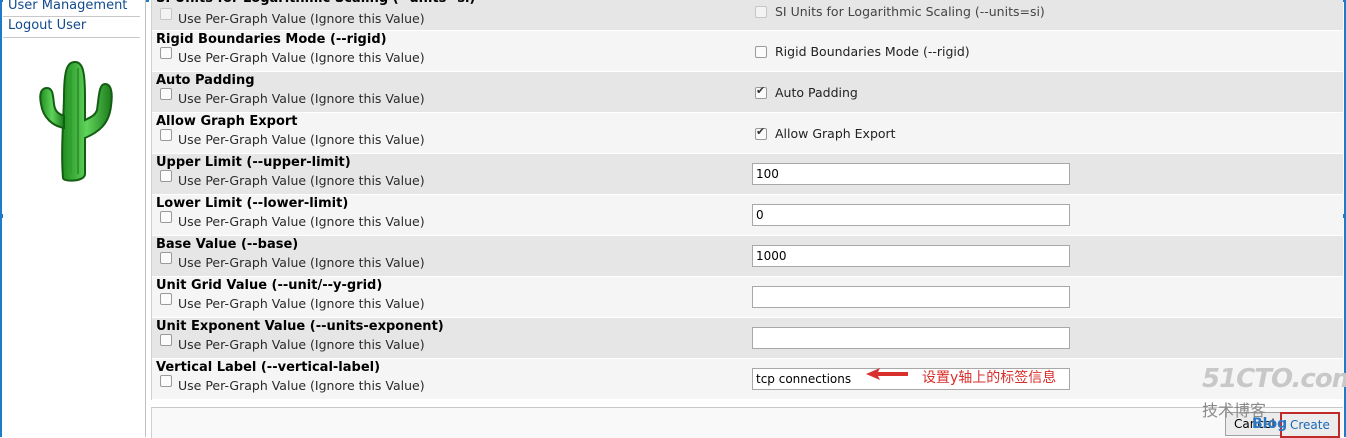 The width and height of the screenshot is (1346, 438). I want to click on field-title: Lower Limit (--lower-limit), so click(252, 203).